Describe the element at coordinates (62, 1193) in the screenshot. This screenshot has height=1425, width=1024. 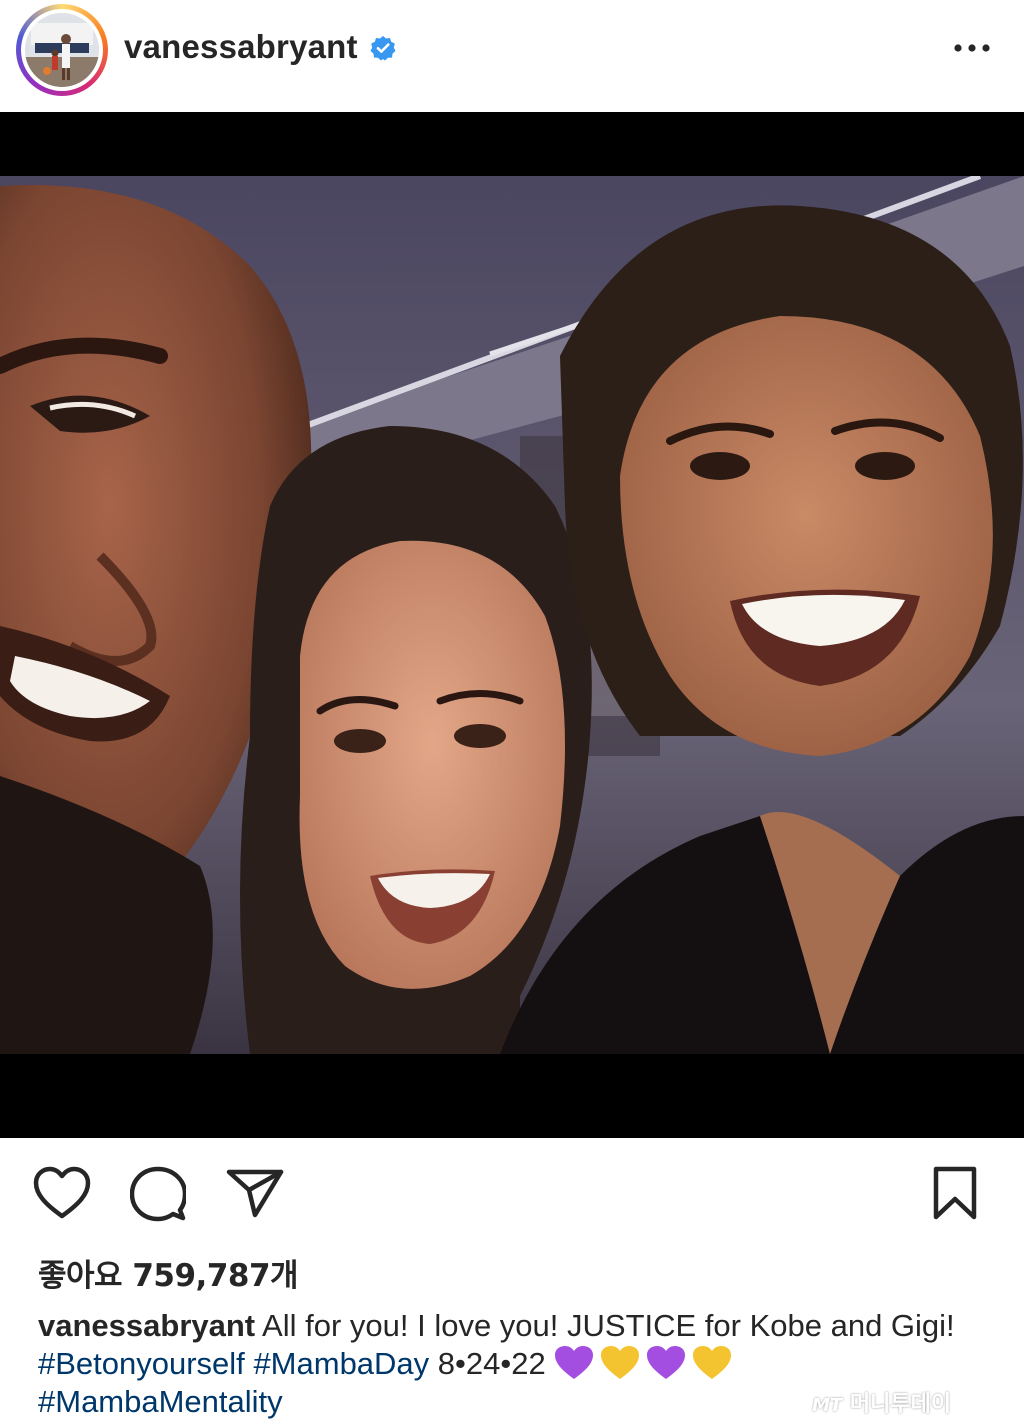
I see `heart-outline-icon` at that location.